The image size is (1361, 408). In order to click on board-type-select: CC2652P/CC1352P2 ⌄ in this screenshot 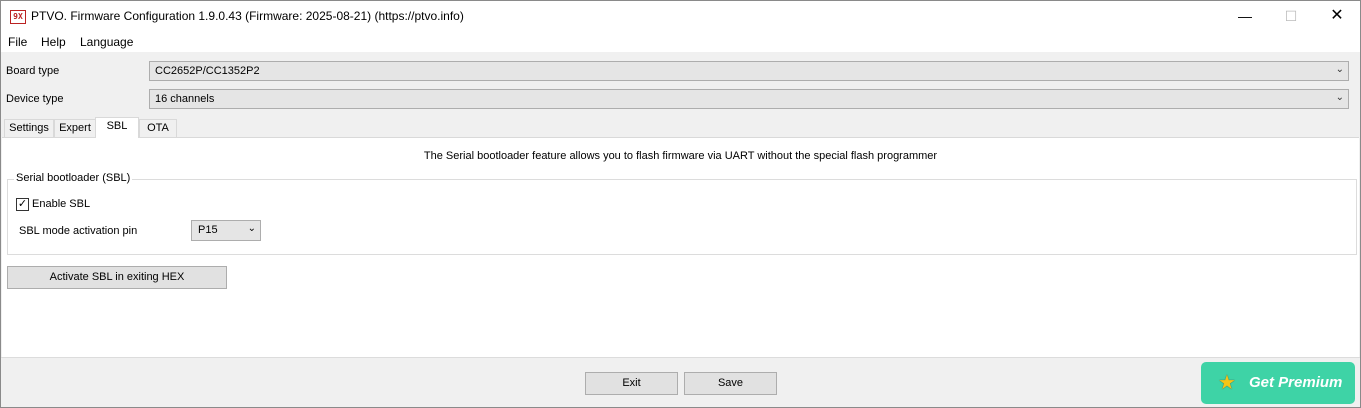, I will do `click(749, 71)`.